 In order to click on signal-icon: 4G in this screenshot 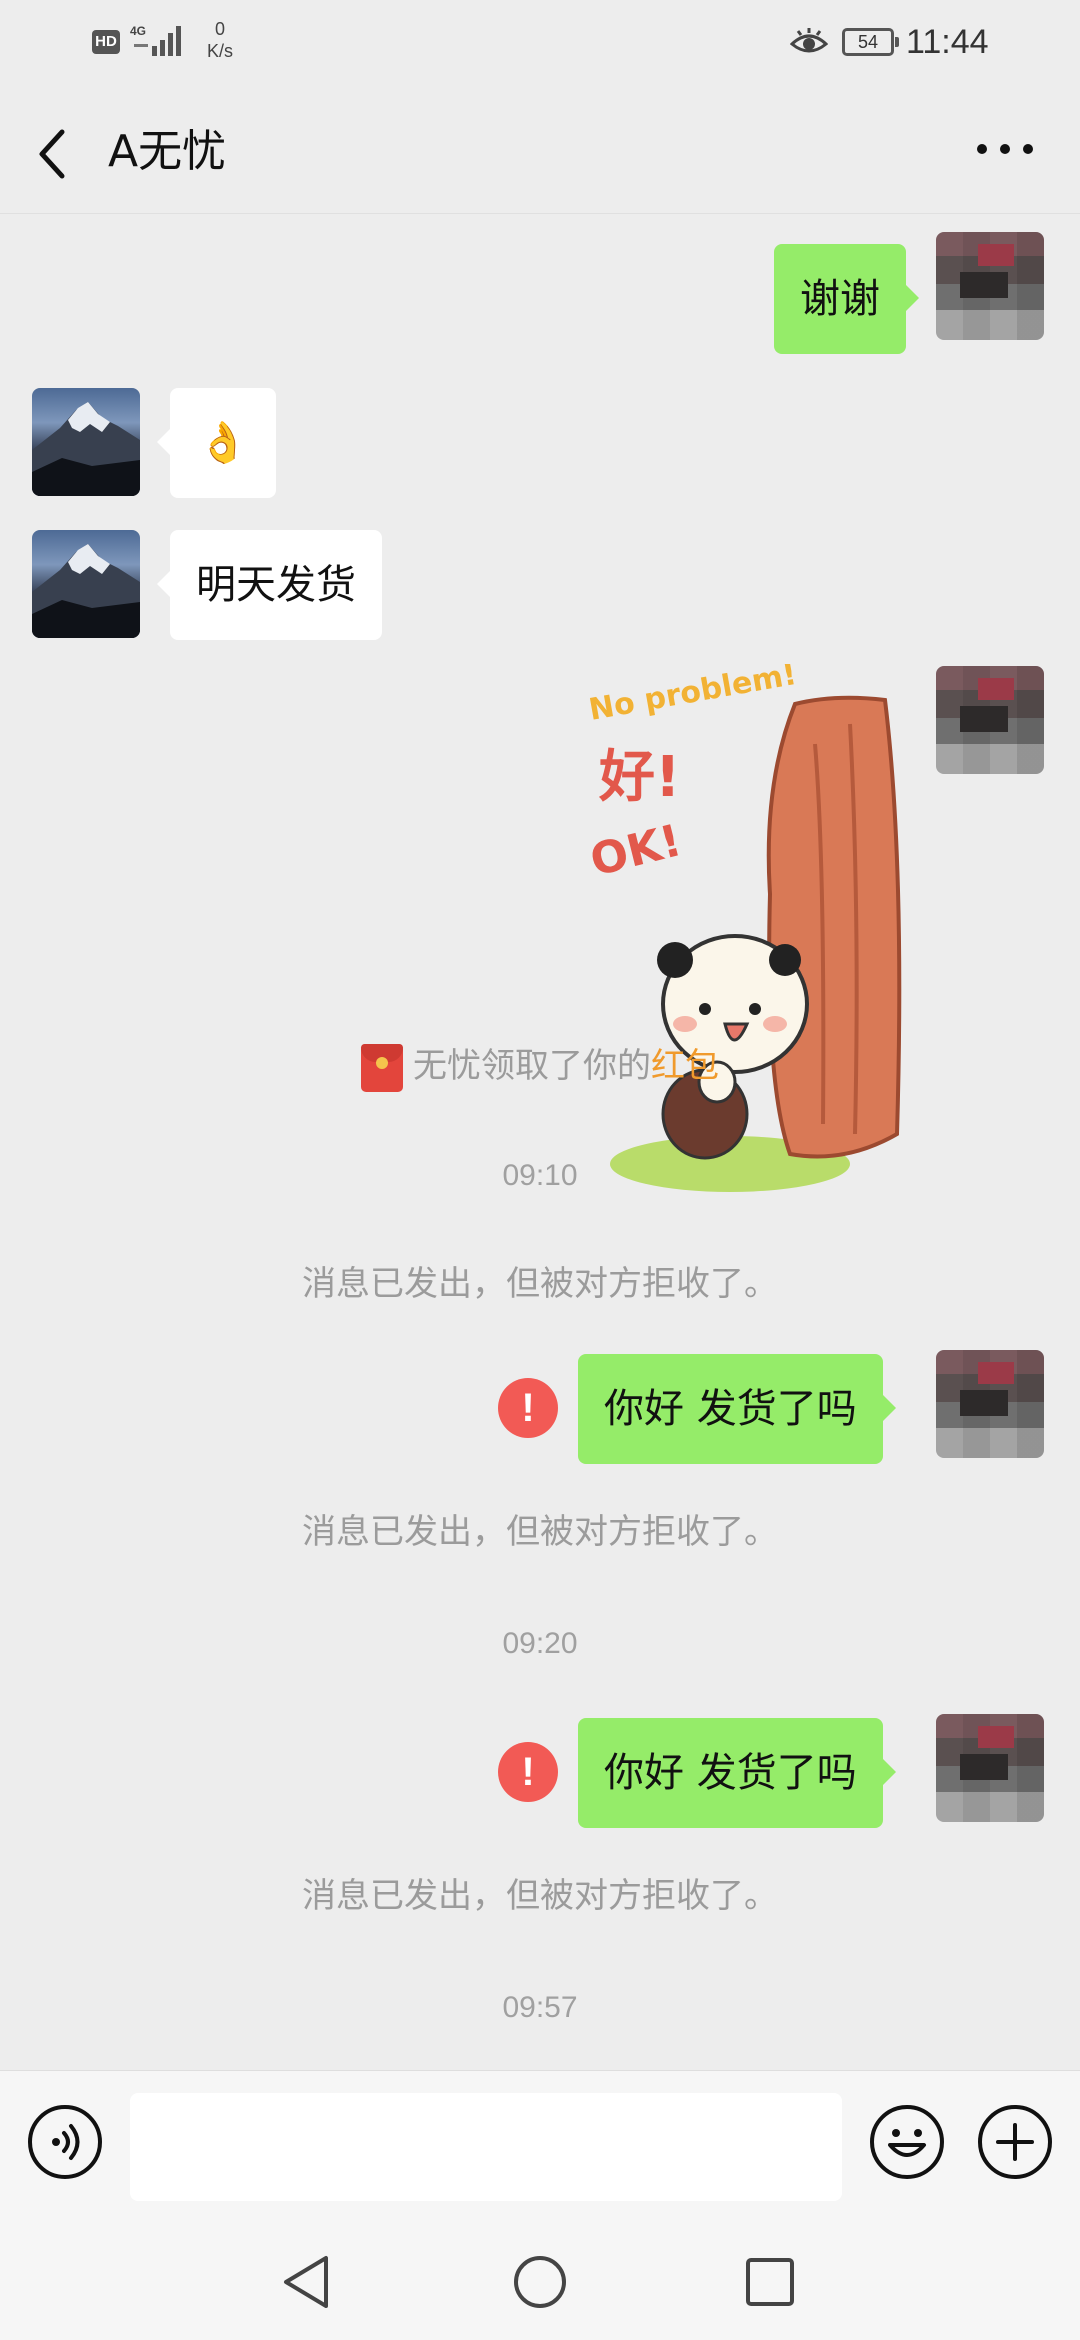, I will do `click(158, 40)`.